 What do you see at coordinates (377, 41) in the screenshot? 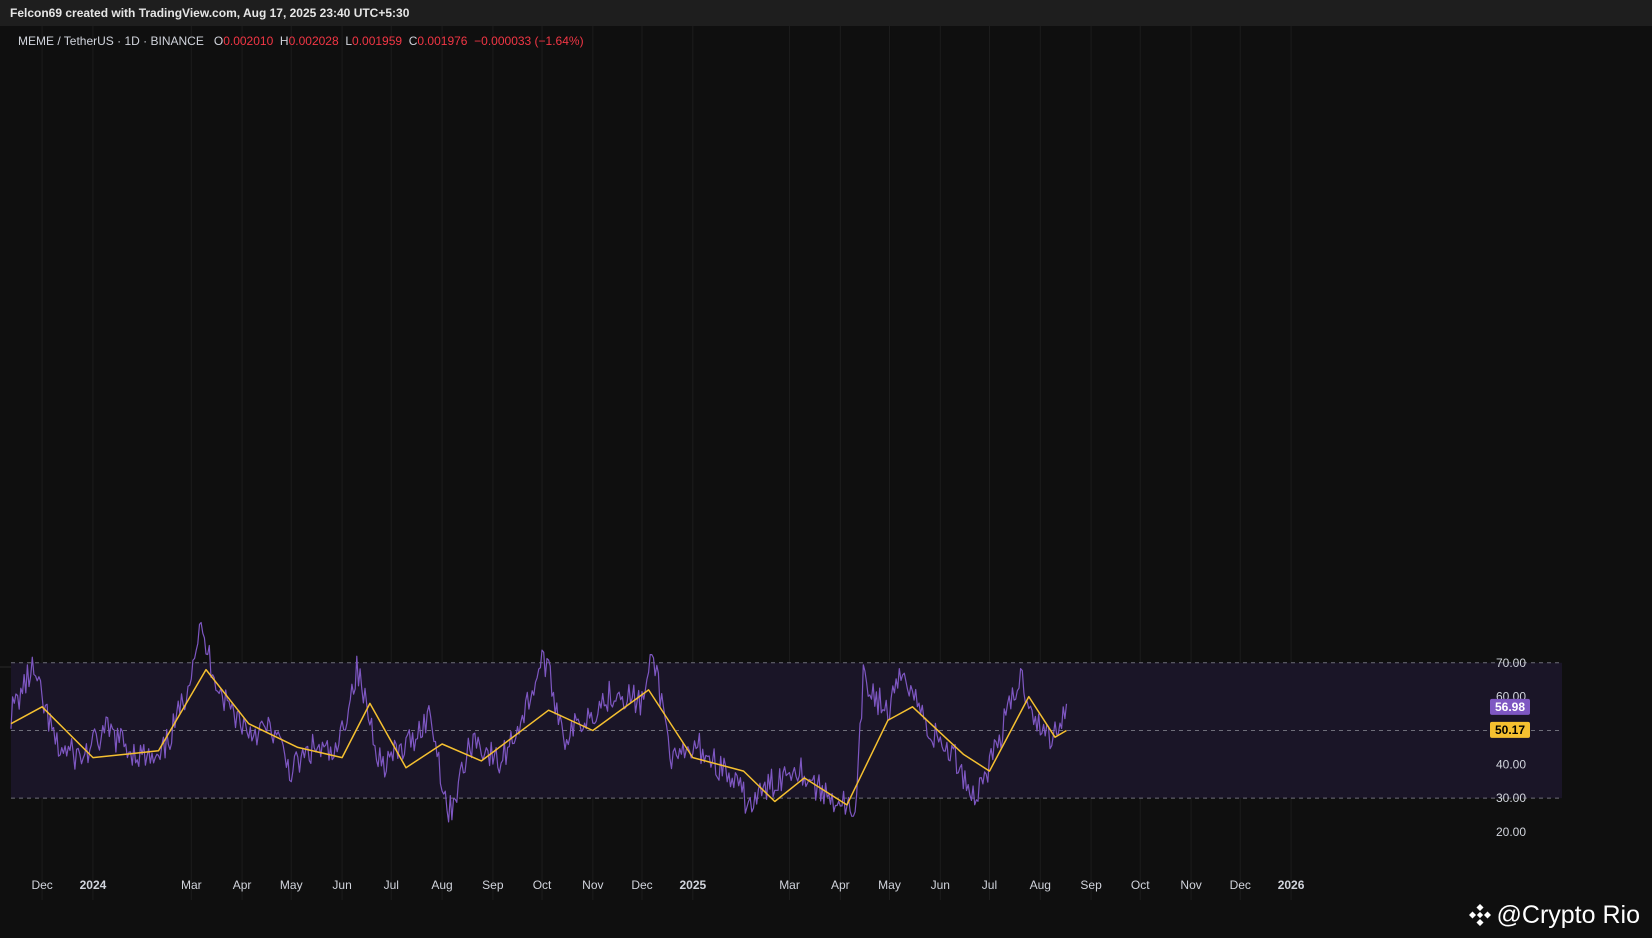
I see `low-value: 0.001959` at bounding box center [377, 41].